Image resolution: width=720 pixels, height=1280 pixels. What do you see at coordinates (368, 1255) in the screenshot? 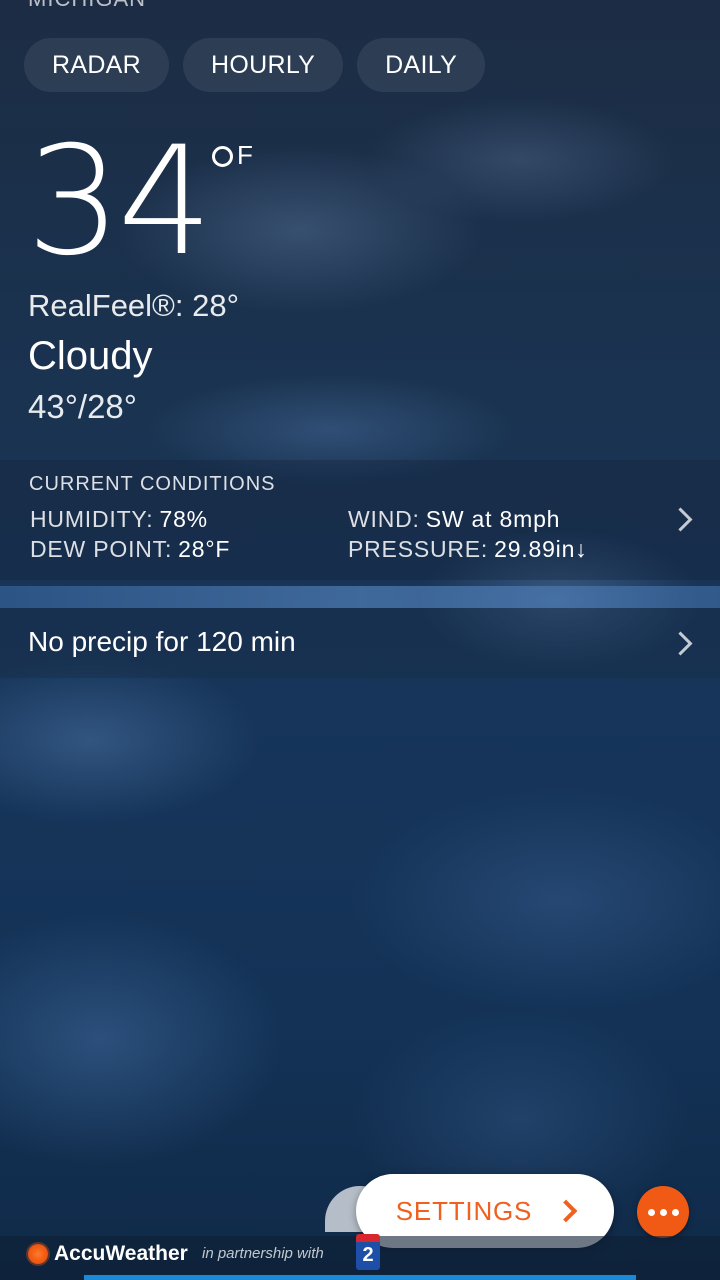
I see `tv-logo-number: 2` at bounding box center [368, 1255].